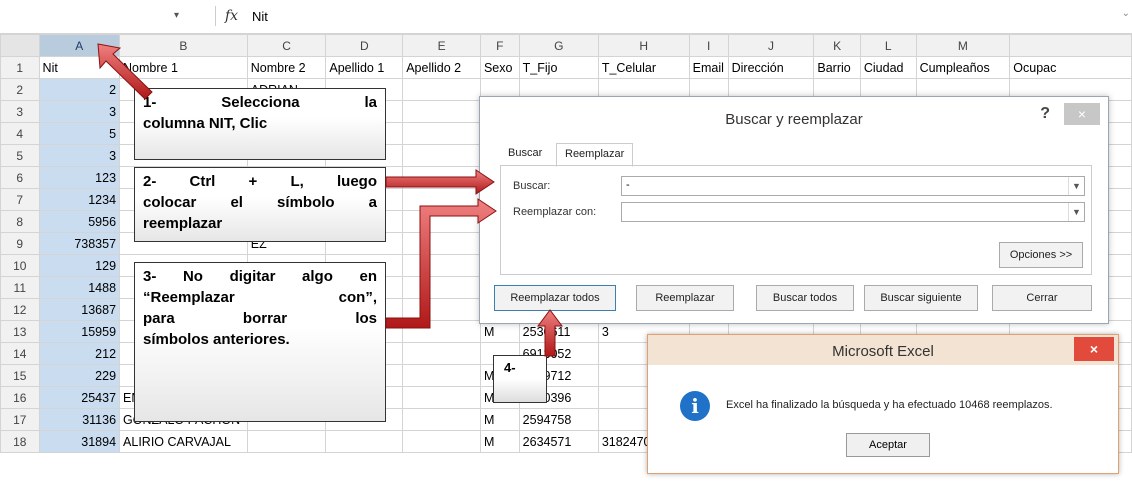 This screenshot has width=1132, height=500. What do you see at coordinates (20, 89) in the screenshot?
I see `row-header: 2` at bounding box center [20, 89].